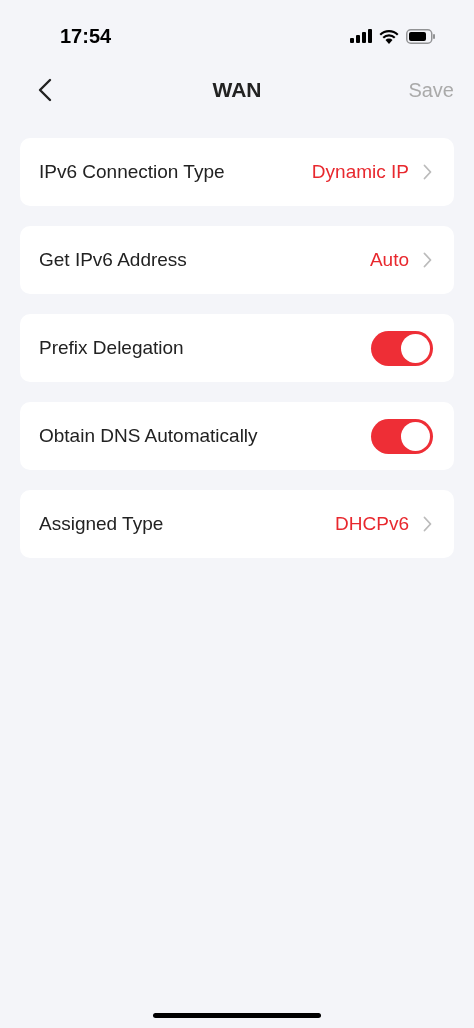  I want to click on settings-row: Obtain DNS Automatically, so click(237, 436).